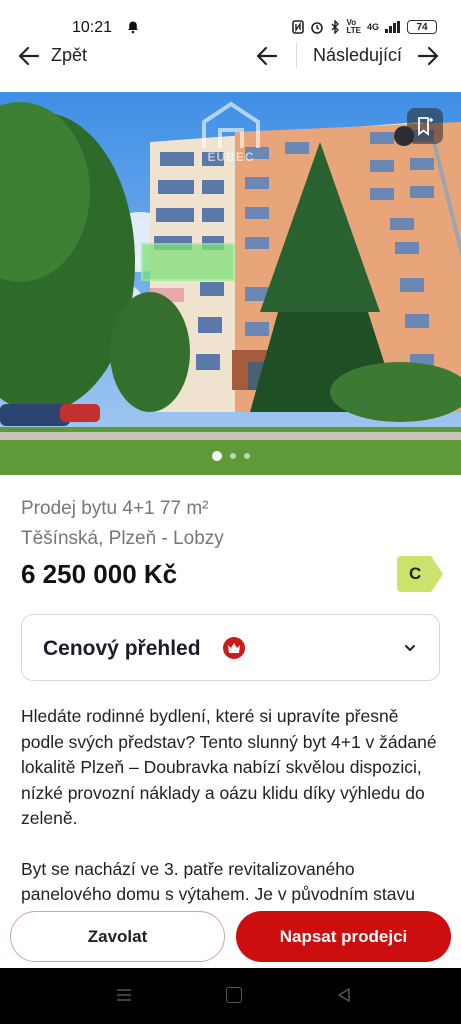 The image size is (461, 1024). I want to click on action-bar: Zavolat Napsat prodejci, so click(230, 936).